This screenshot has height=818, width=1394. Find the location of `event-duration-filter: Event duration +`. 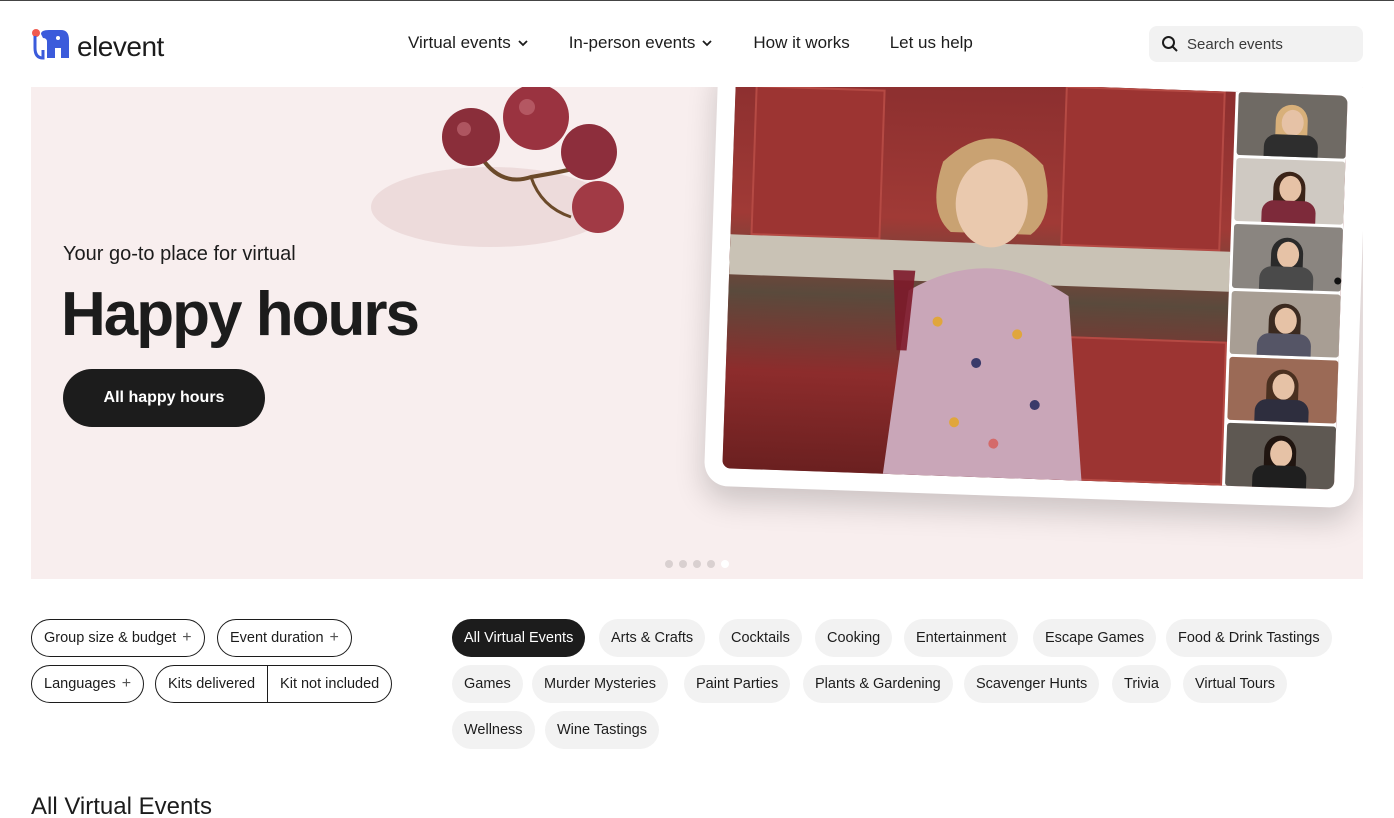

event-duration-filter: Event duration + is located at coordinates (284, 638).